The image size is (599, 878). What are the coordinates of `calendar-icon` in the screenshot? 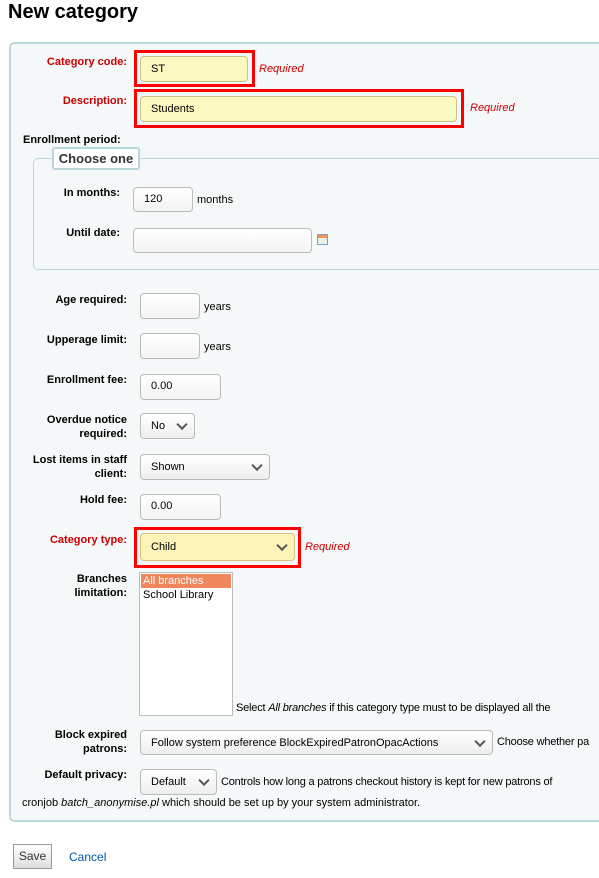 It's located at (322, 239).